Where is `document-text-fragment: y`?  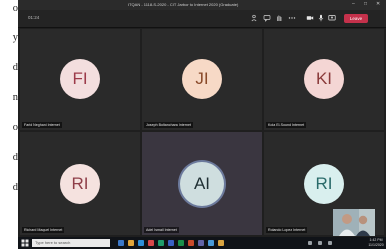 document-text-fragment: y is located at coordinates (15, 37).